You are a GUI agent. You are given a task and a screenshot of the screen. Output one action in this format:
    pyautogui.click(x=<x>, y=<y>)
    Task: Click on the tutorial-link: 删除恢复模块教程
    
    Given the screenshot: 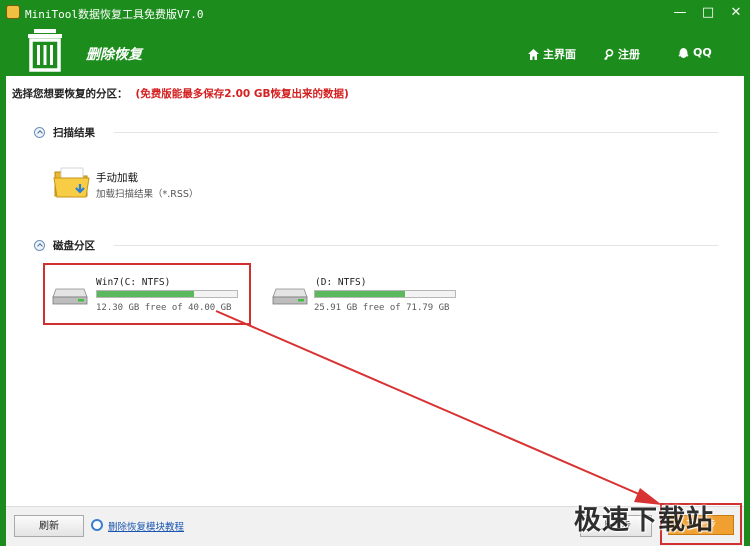 What is the action you would take?
    pyautogui.click(x=146, y=526)
    